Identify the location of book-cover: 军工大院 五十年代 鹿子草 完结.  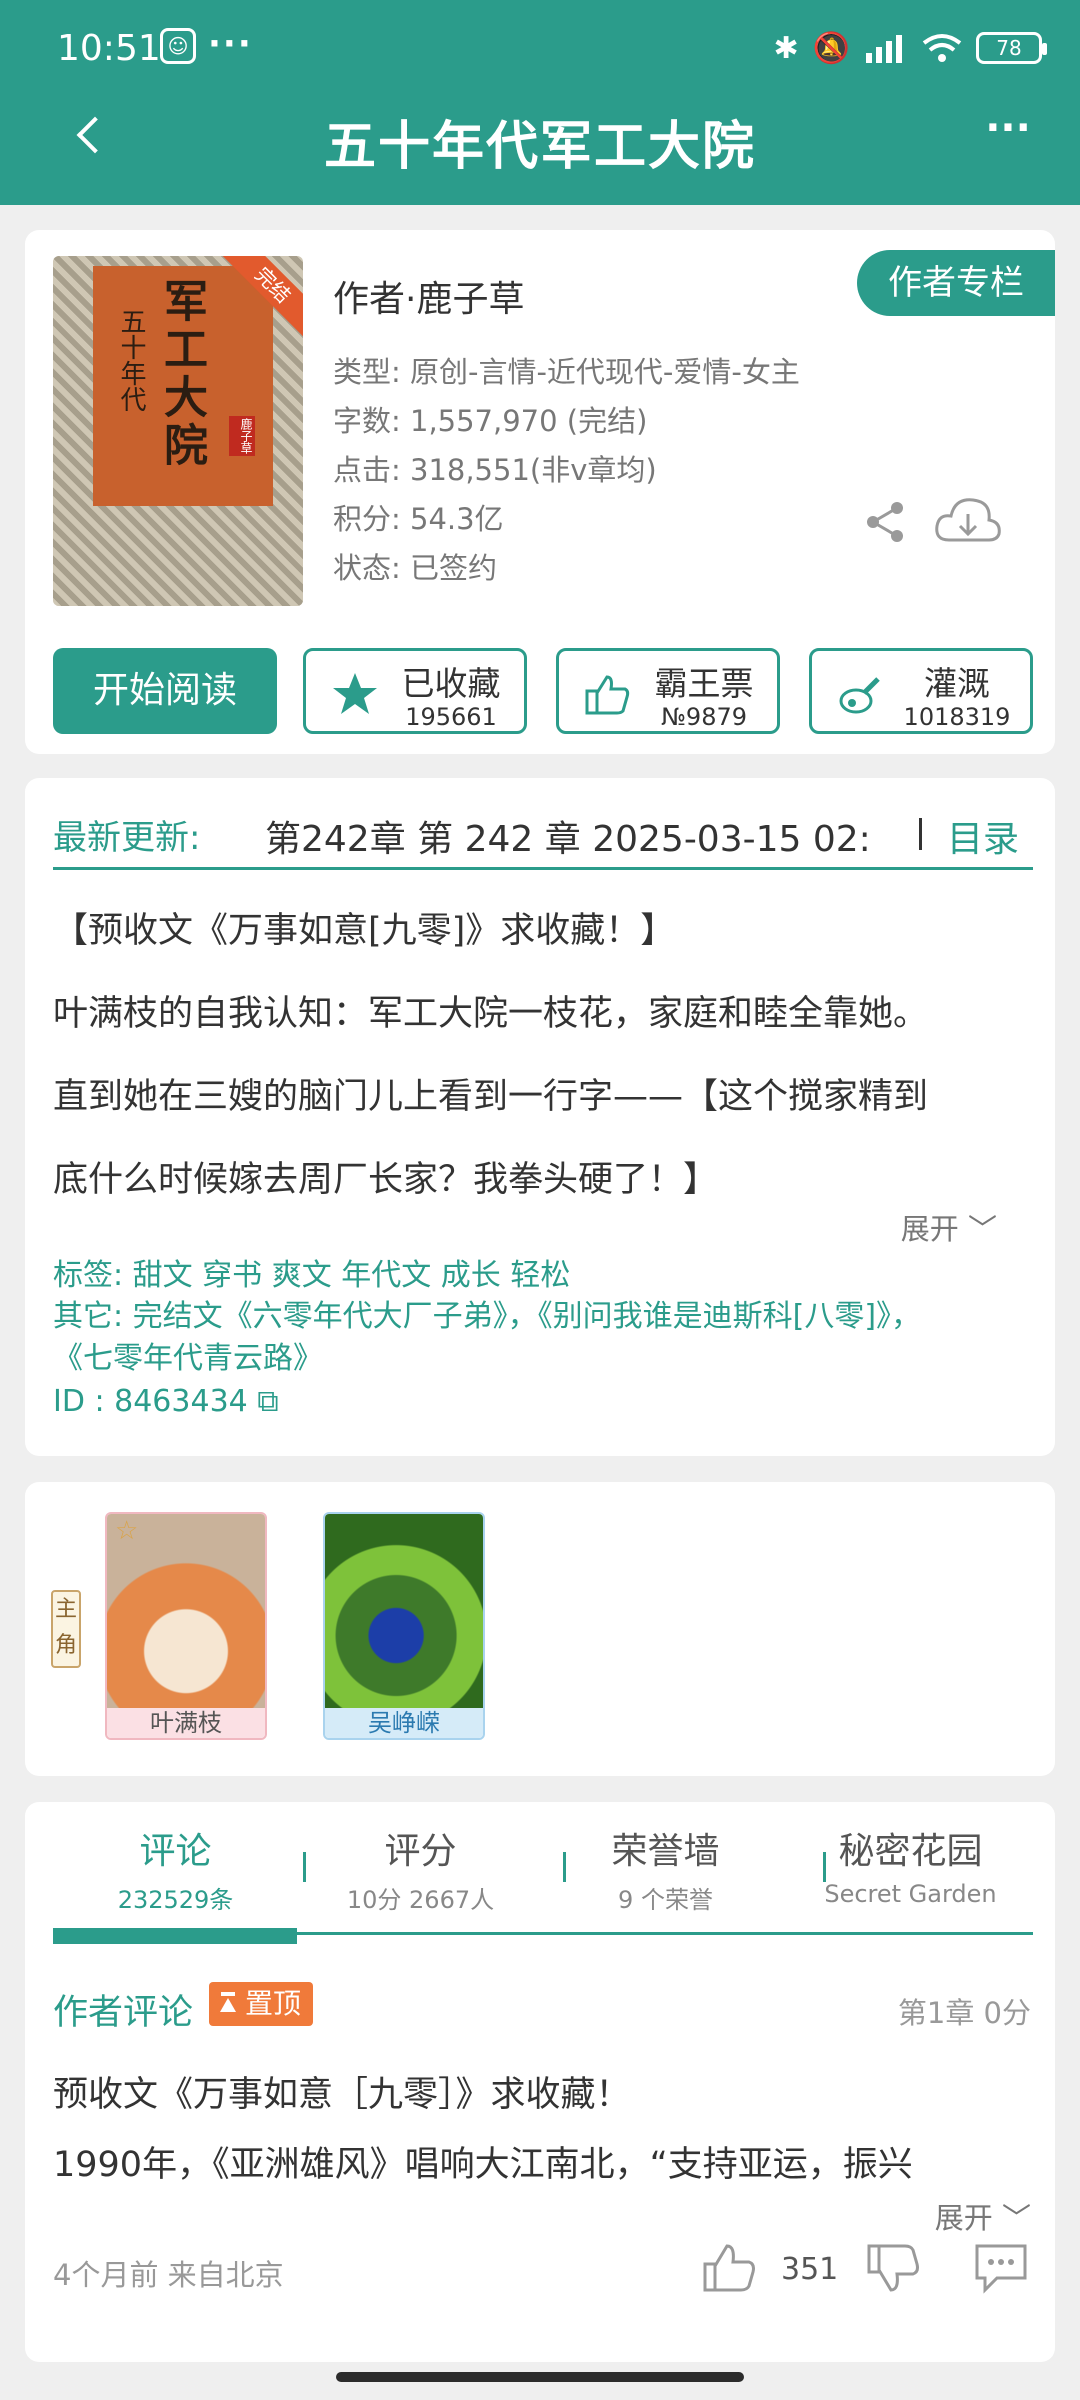
(178, 431).